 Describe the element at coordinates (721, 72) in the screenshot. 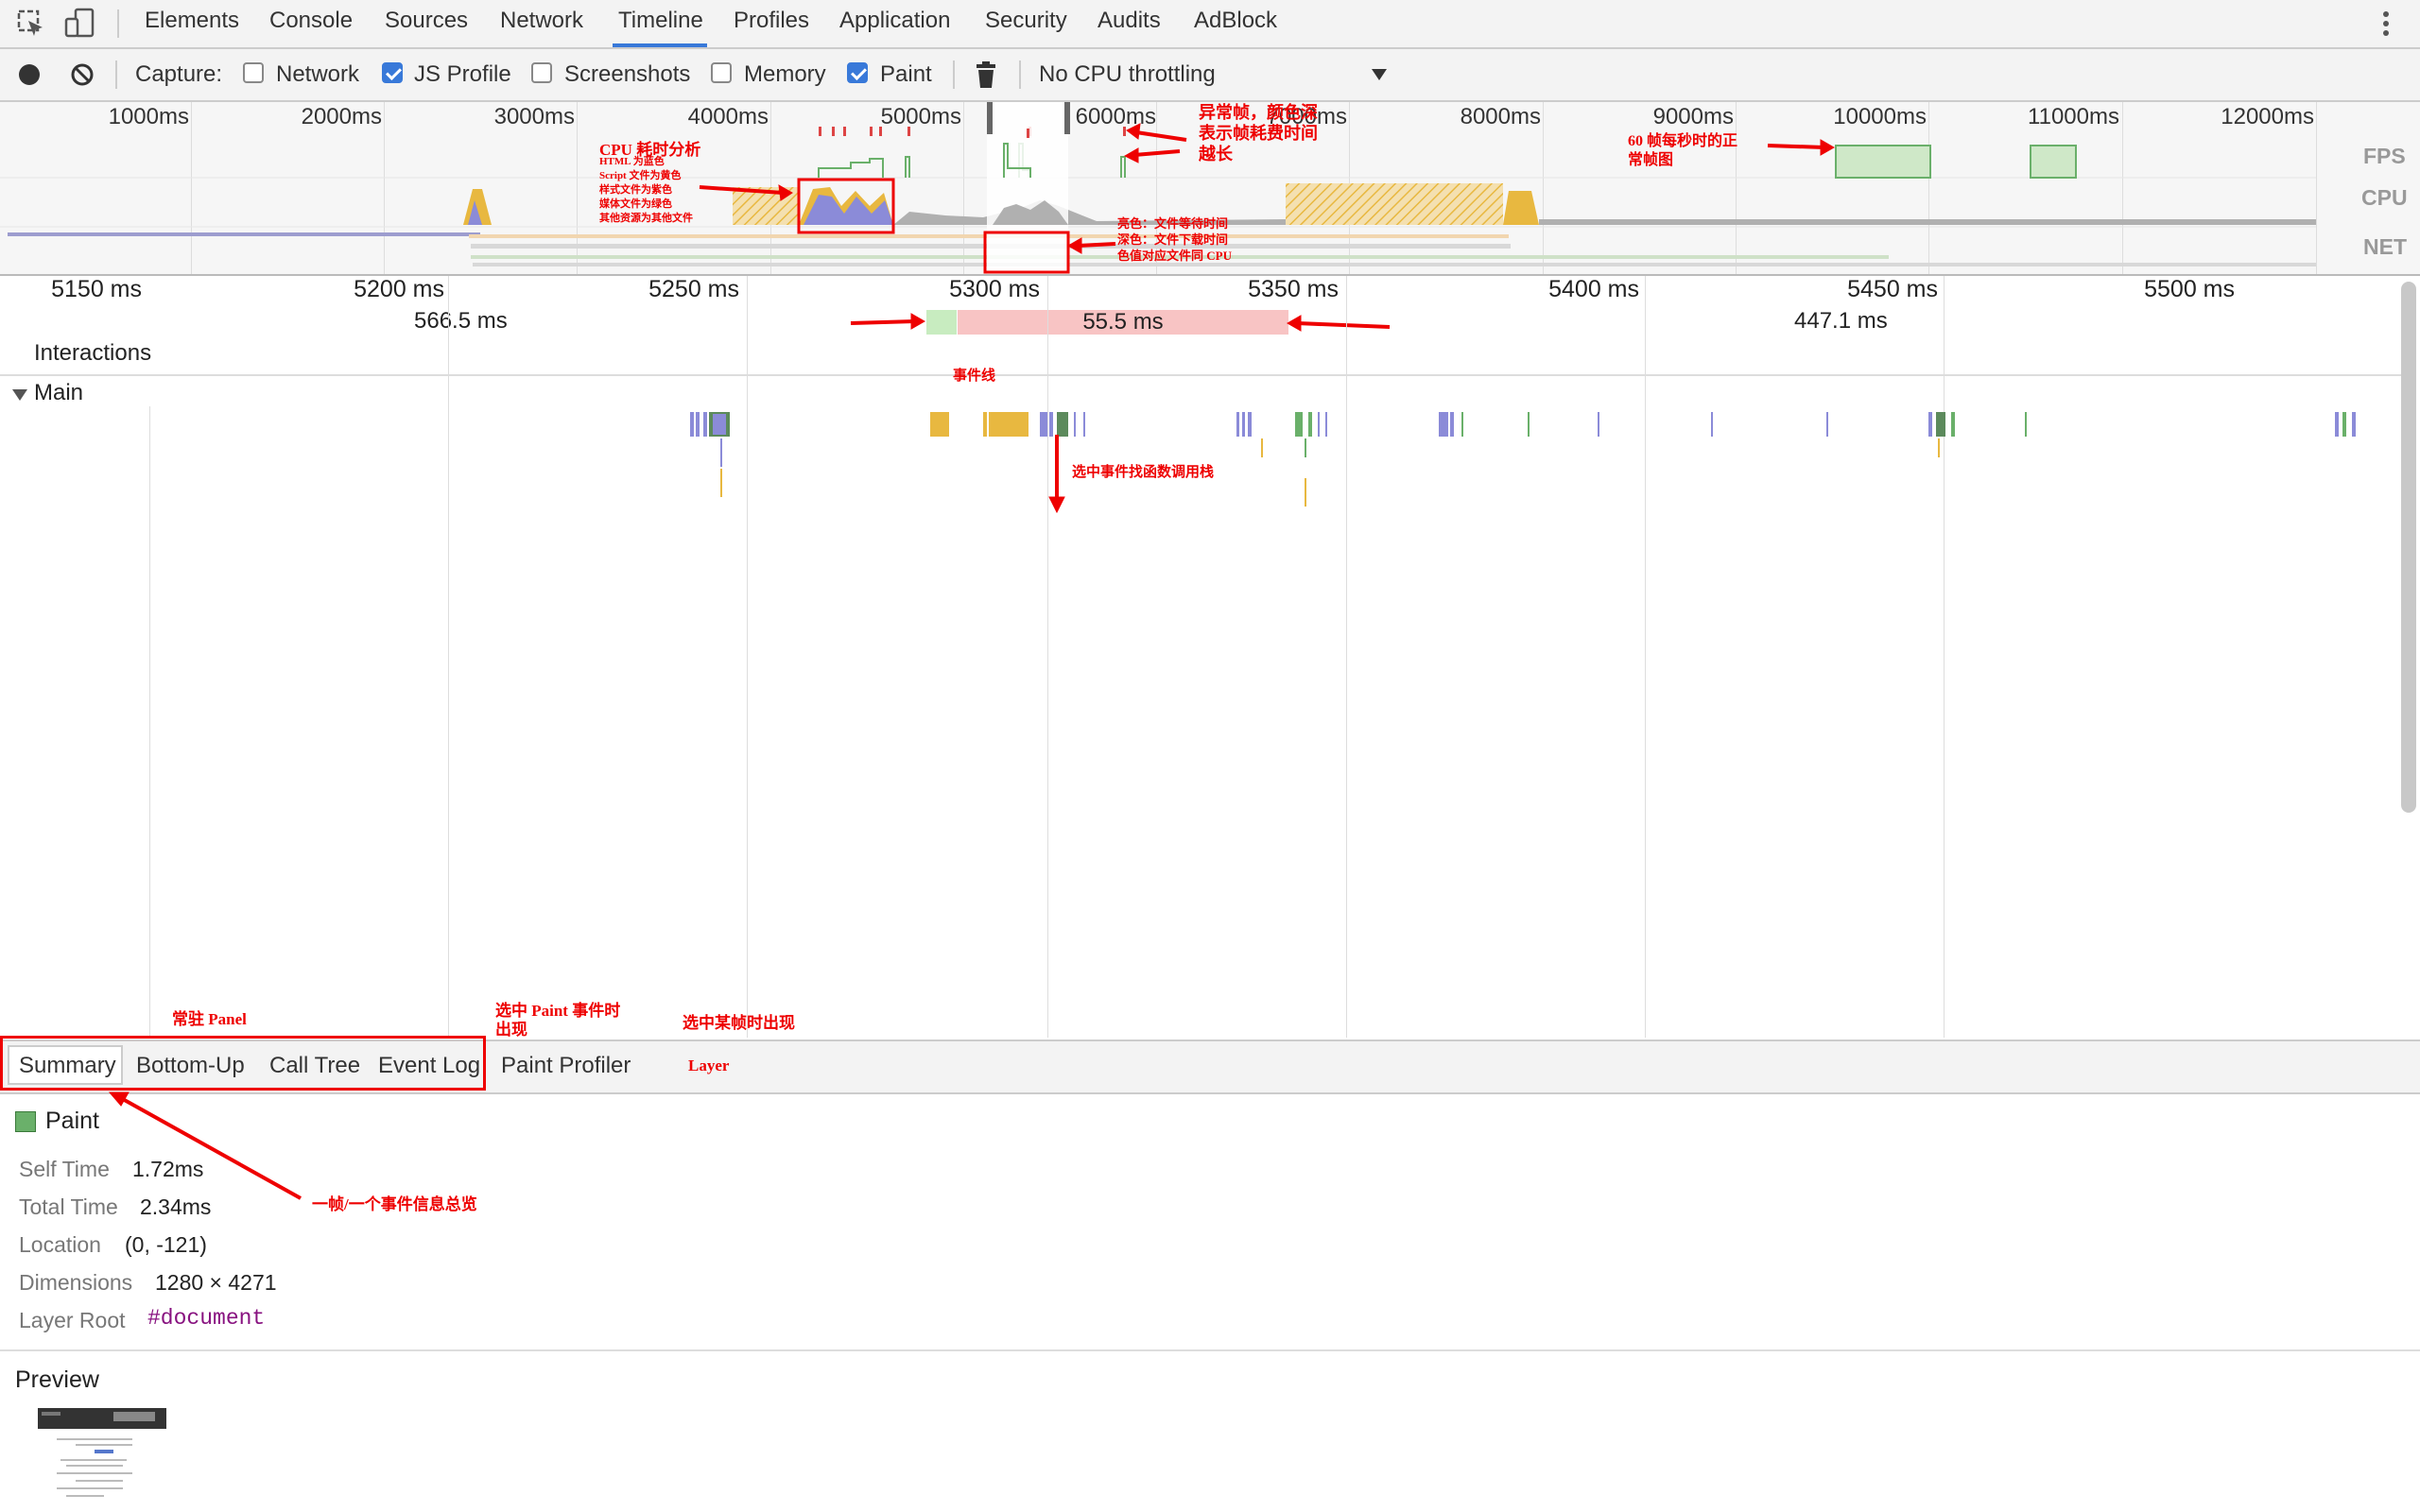

I see `memory-checkbox` at that location.